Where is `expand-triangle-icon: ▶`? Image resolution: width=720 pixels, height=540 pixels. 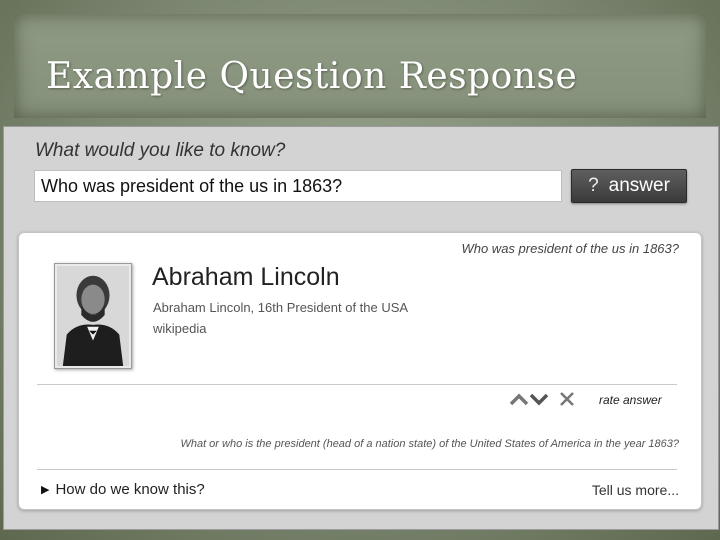 expand-triangle-icon: ▶ is located at coordinates (45, 490).